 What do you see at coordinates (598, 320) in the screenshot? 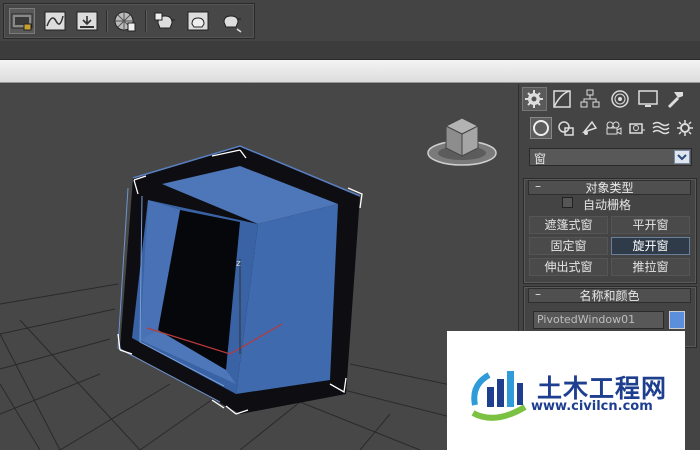
I see `object-name-field: PivotedWindow01` at bounding box center [598, 320].